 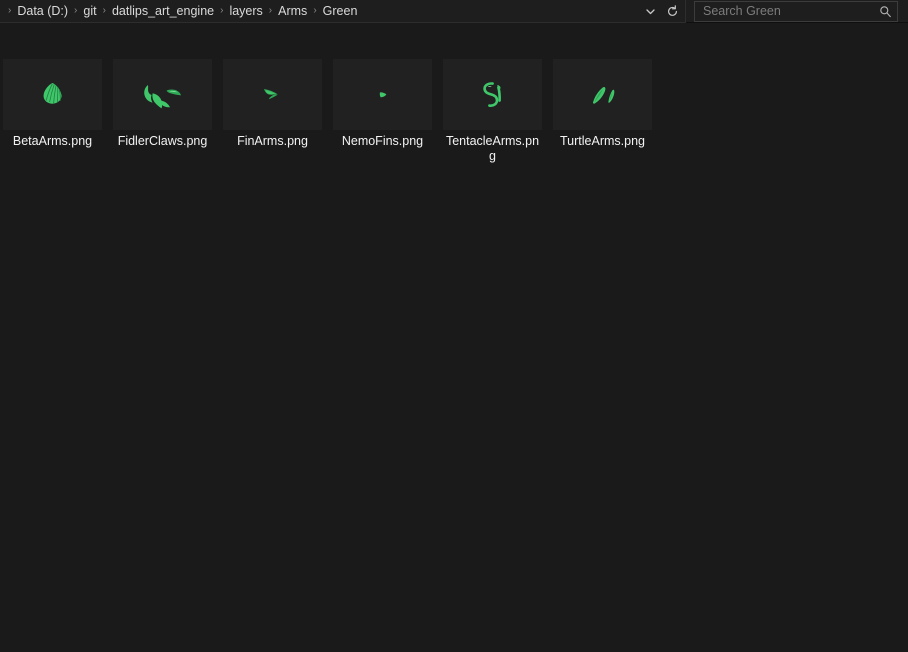 What do you see at coordinates (650, 11) in the screenshot?
I see `chevron-down-icon` at bounding box center [650, 11].